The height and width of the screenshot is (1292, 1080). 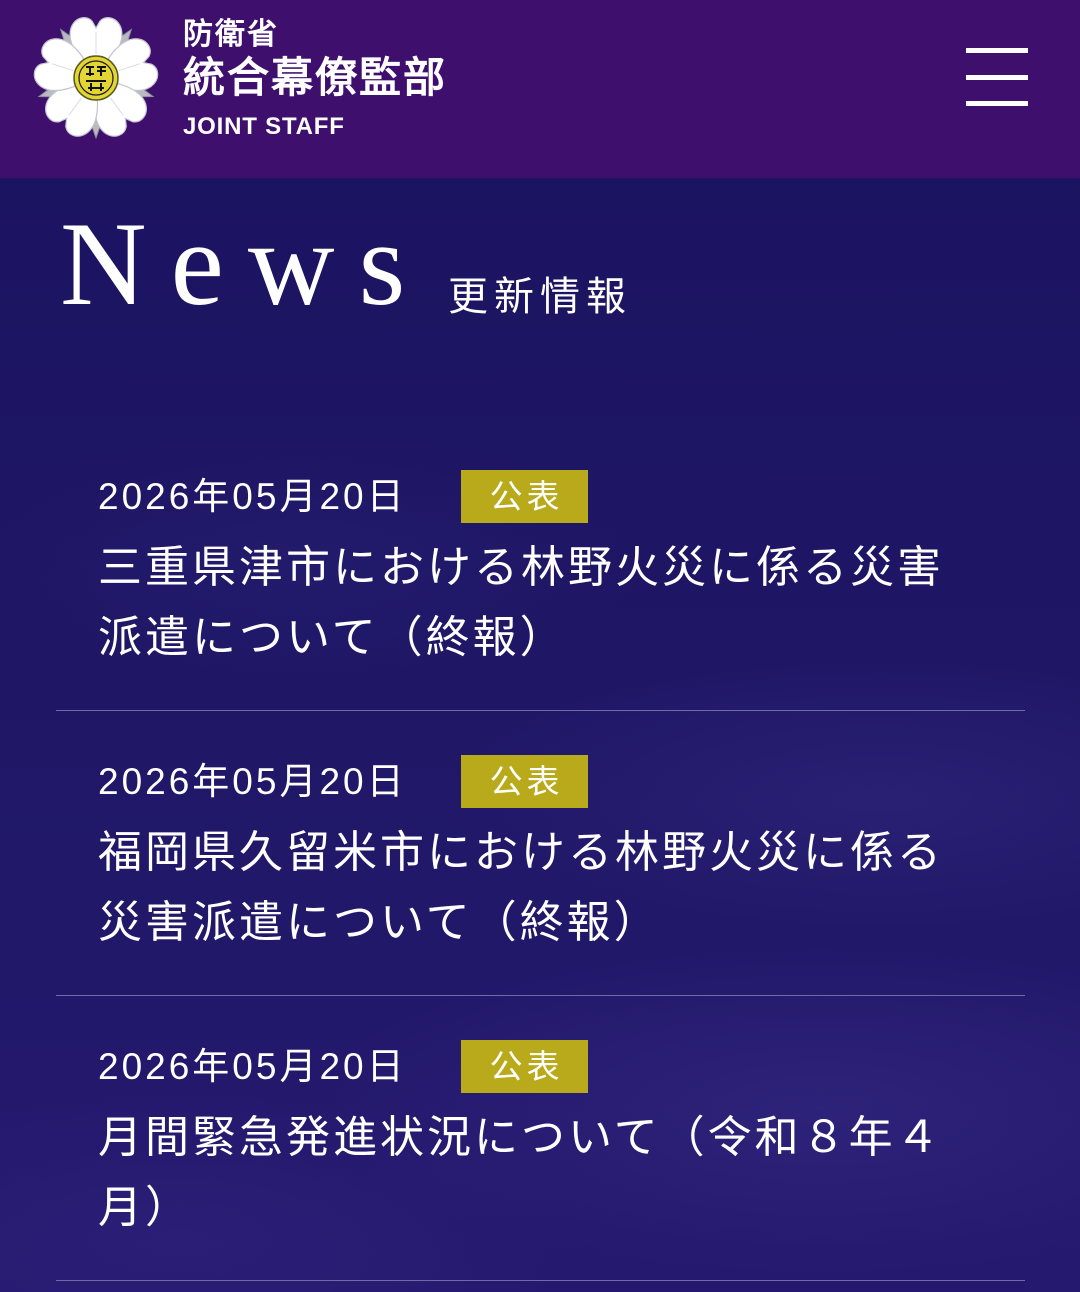 I want to click on sakura-emblem-icon, so click(x=96, y=78).